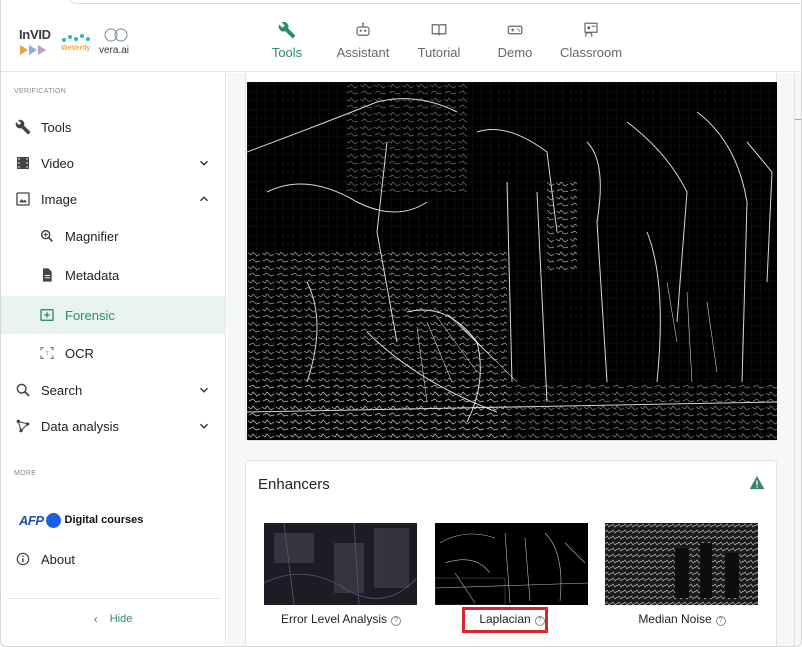 This screenshot has width=802, height=647. I want to click on label-median-noise: Median Noise?, so click(682, 619).